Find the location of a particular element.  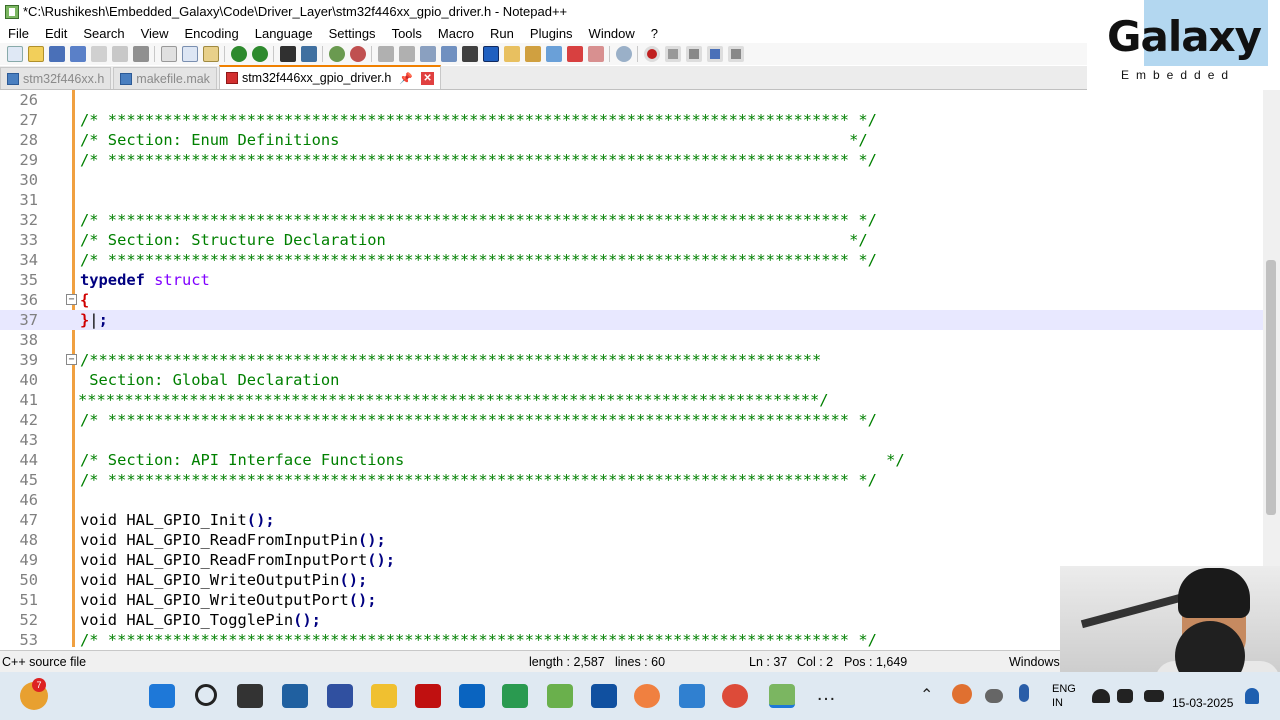

menu-plugins: Plugins is located at coordinates (551, 33).